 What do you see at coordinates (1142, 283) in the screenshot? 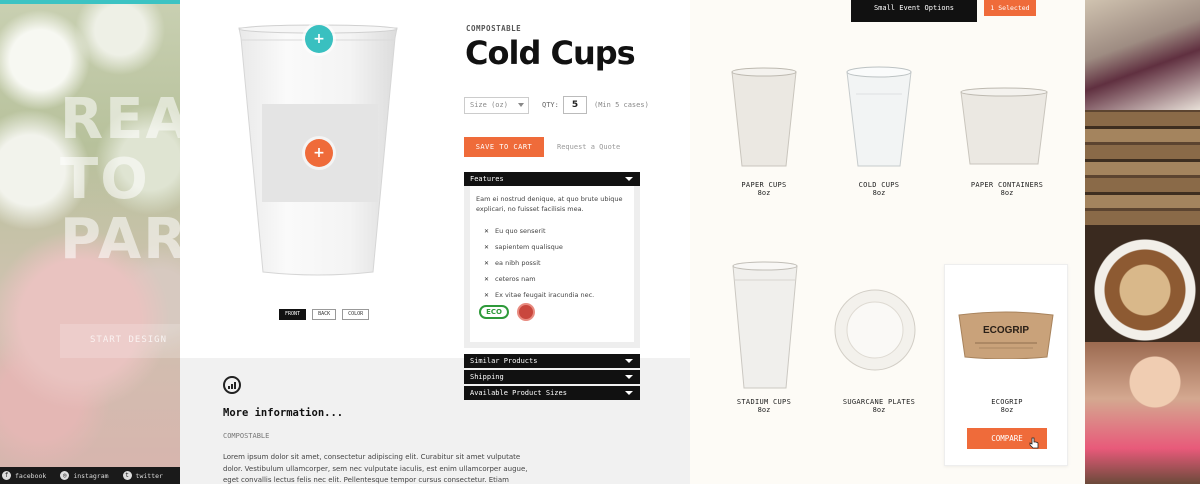
I see `latte-art-photo` at bounding box center [1142, 283].